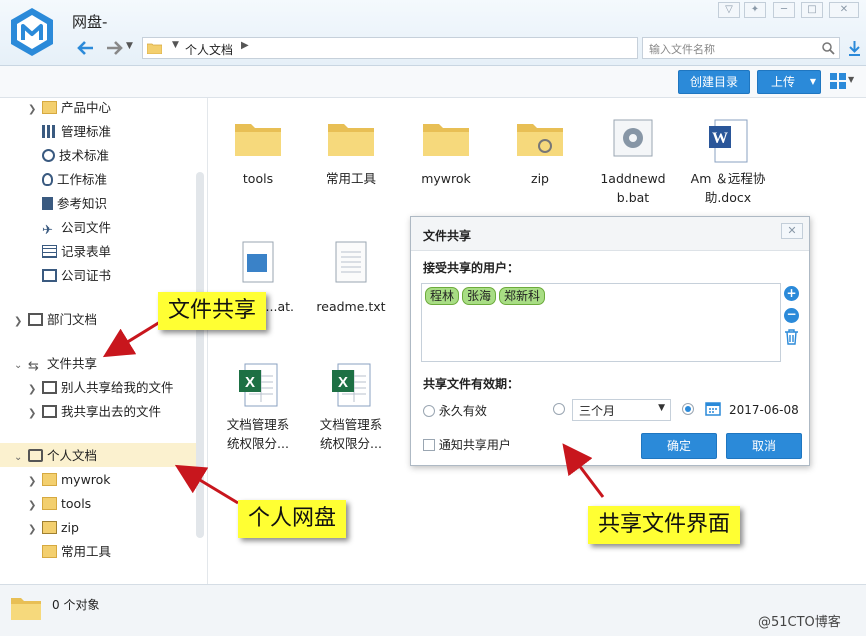 This screenshot has height=636, width=866. I want to click on calendar-icon, so click(713, 408).